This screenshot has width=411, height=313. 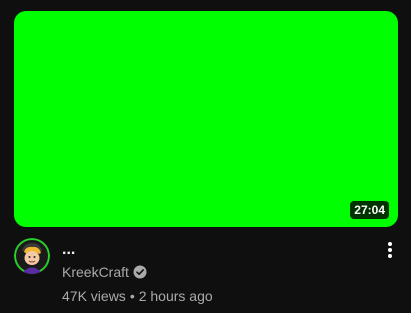 I want to click on channel-avatar, so click(x=32, y=256).